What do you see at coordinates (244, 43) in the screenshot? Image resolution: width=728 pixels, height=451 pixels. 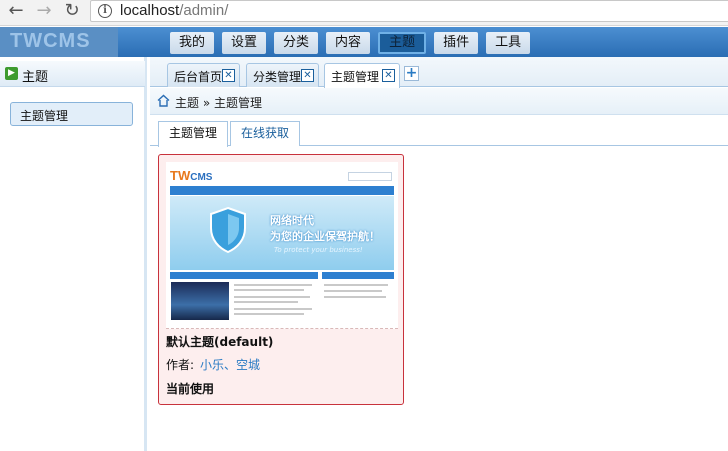 I see `topnav-settings: 设置` at bounding box center [244, 43].